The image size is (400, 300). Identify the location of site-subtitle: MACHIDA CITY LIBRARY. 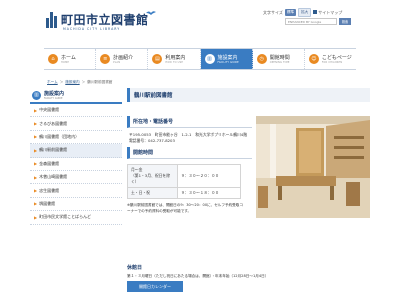
(92, 29).